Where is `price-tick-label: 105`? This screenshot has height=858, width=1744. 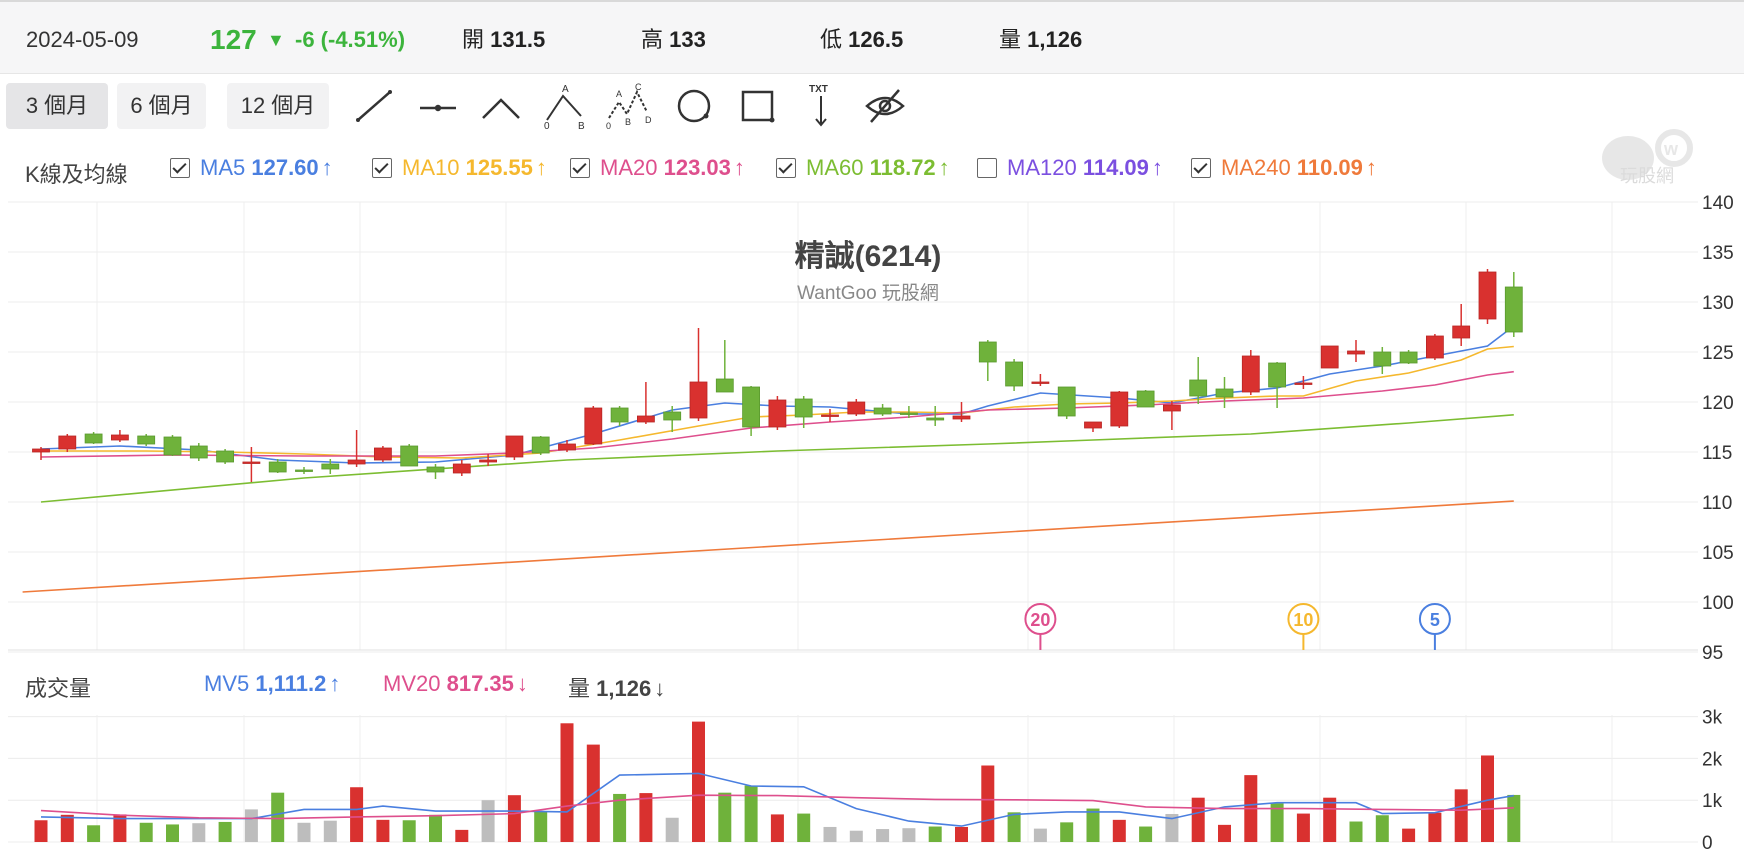 price-tick-label: 105 is located at coordinates (1718, 553).